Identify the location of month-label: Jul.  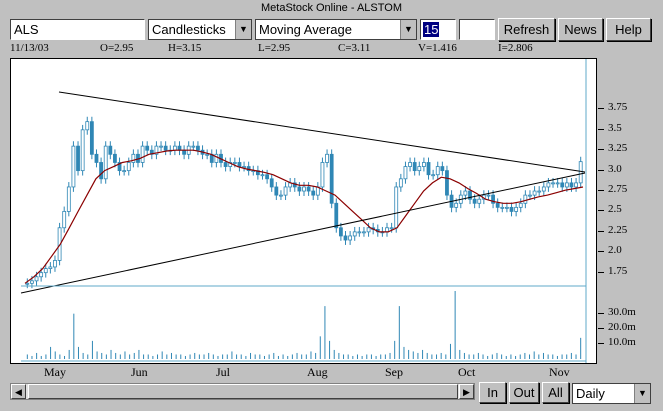
(223, 372).